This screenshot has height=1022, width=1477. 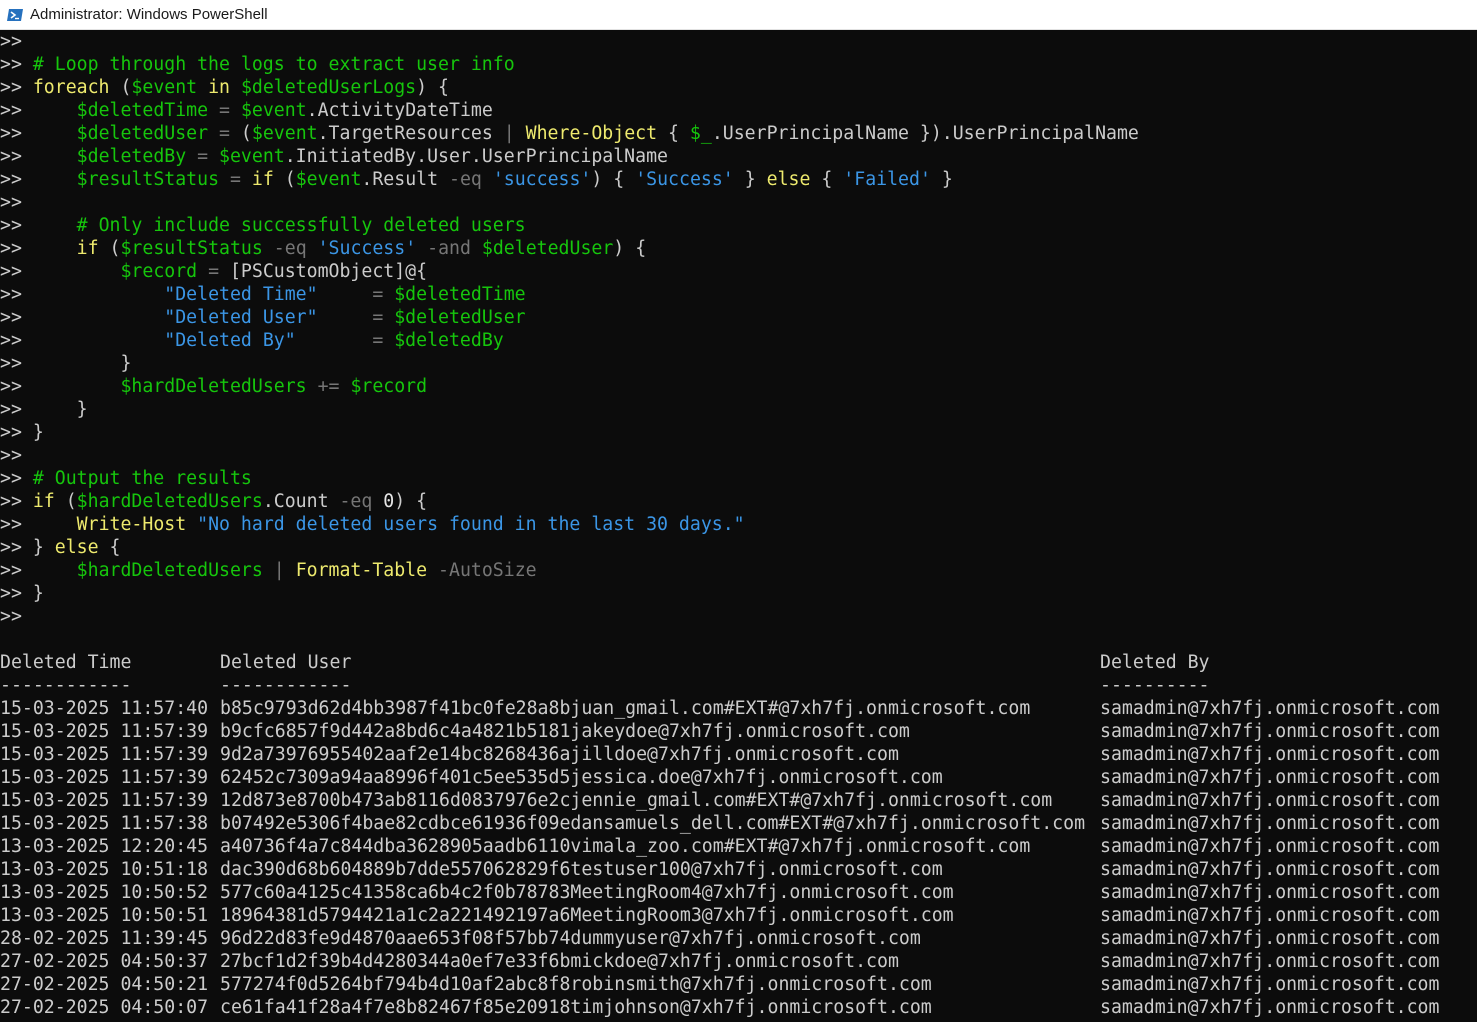 I want to click on code-token: $hardDeletedUsers, so click(x=213, y=386).